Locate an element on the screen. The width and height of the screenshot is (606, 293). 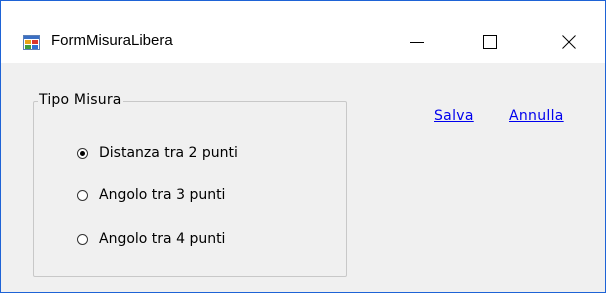
groupbox-label: Tipo Misura is located at coordinates (80, 100).